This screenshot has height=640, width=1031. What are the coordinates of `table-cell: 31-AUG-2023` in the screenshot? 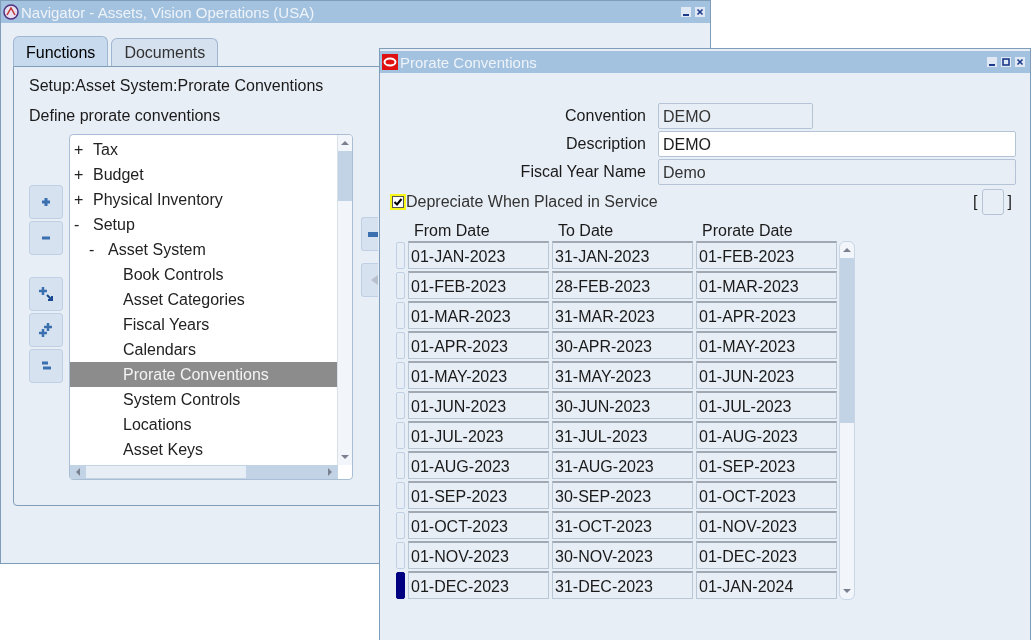 It's located at (622, 465).